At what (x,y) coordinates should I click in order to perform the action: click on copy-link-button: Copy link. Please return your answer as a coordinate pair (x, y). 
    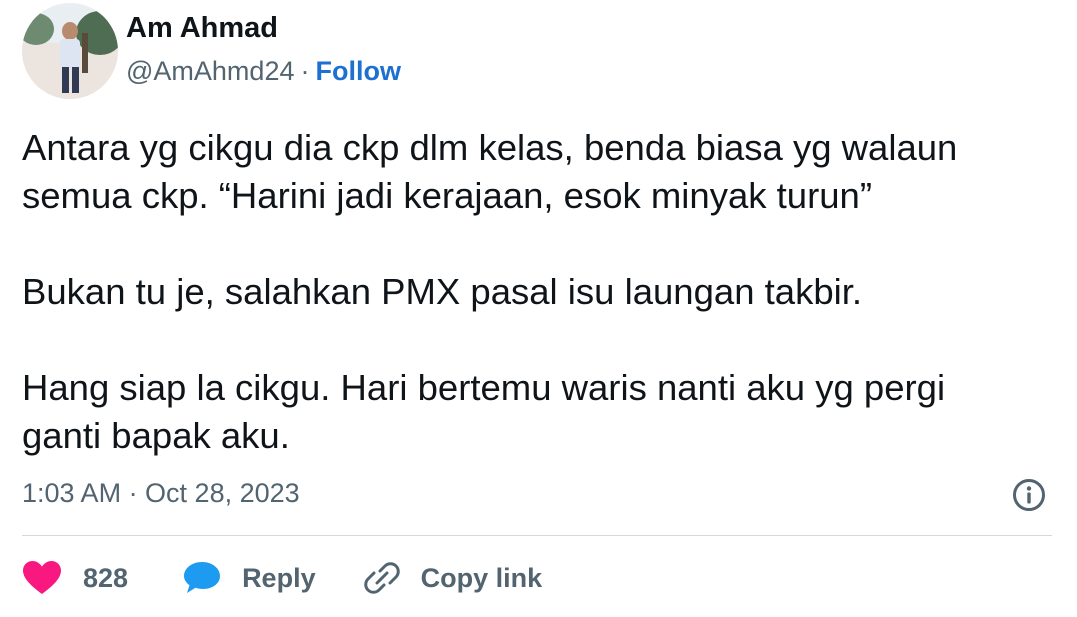
    Looking at the image, I should click on (452, 578).